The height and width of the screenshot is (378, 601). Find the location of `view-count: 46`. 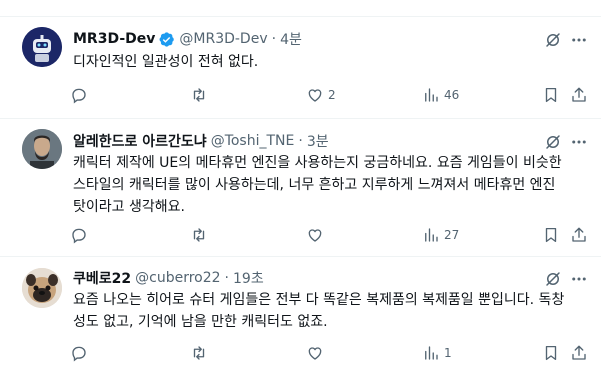

view-count: 46 is located at coordinates (452, 95).